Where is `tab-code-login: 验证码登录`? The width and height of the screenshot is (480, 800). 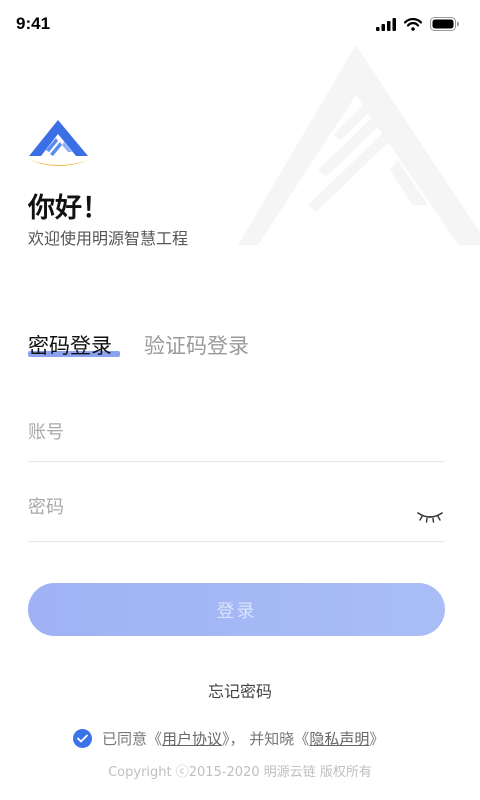 tab-code-login: 验证码登录 is located at coordinates (196, 345).